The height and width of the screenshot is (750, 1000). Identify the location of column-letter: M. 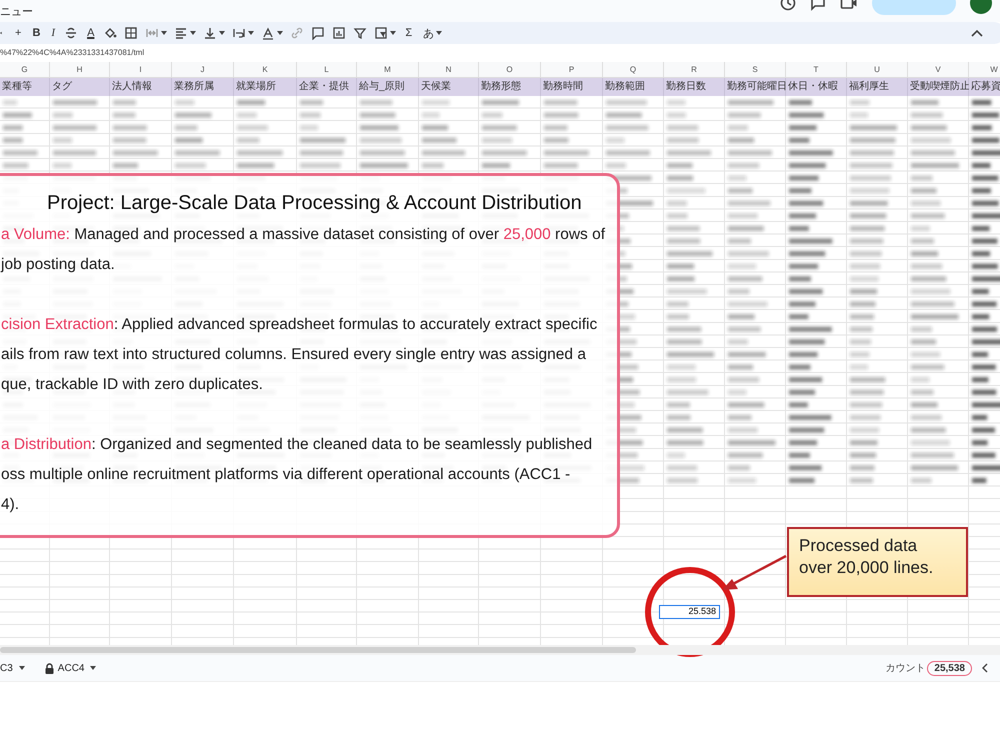
(388, 70).